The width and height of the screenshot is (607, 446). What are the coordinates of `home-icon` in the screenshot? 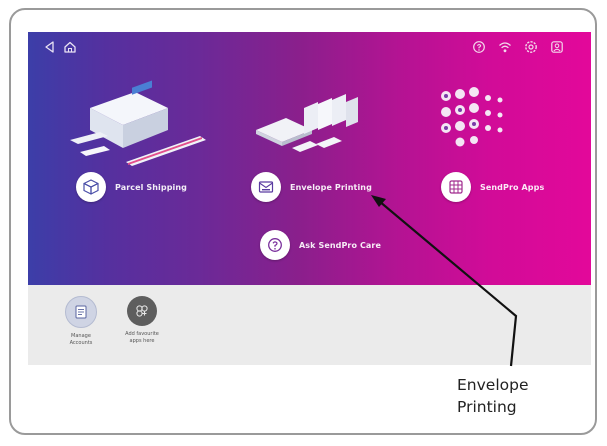 It's located at (70, 47).